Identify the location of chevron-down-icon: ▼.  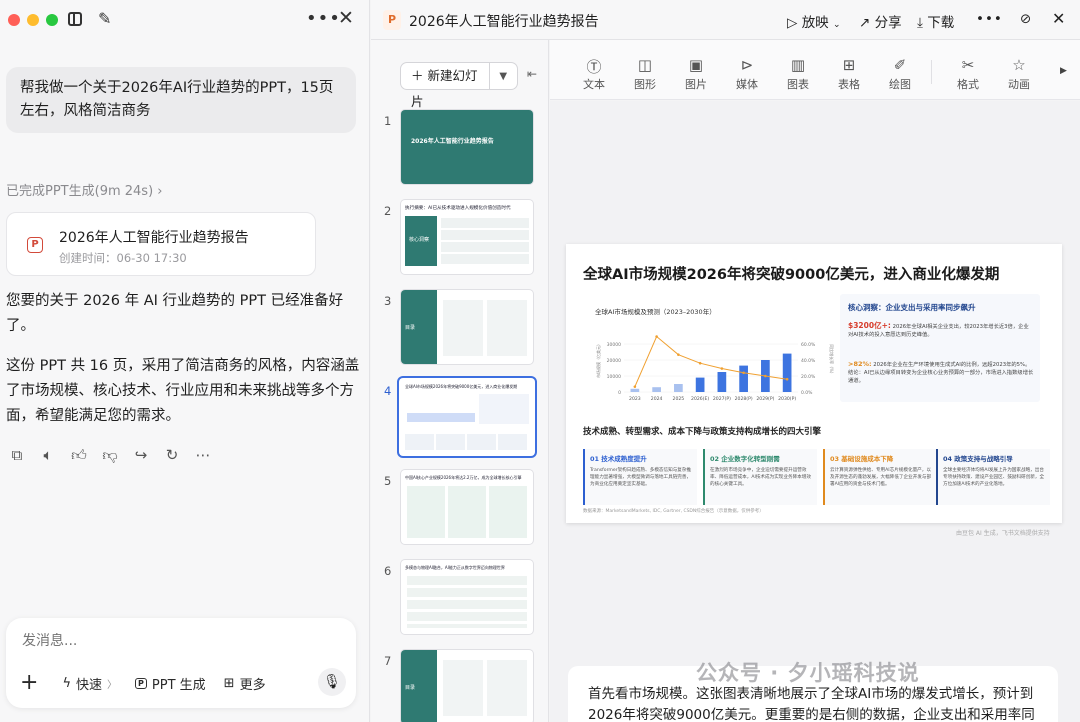
(503, 76).